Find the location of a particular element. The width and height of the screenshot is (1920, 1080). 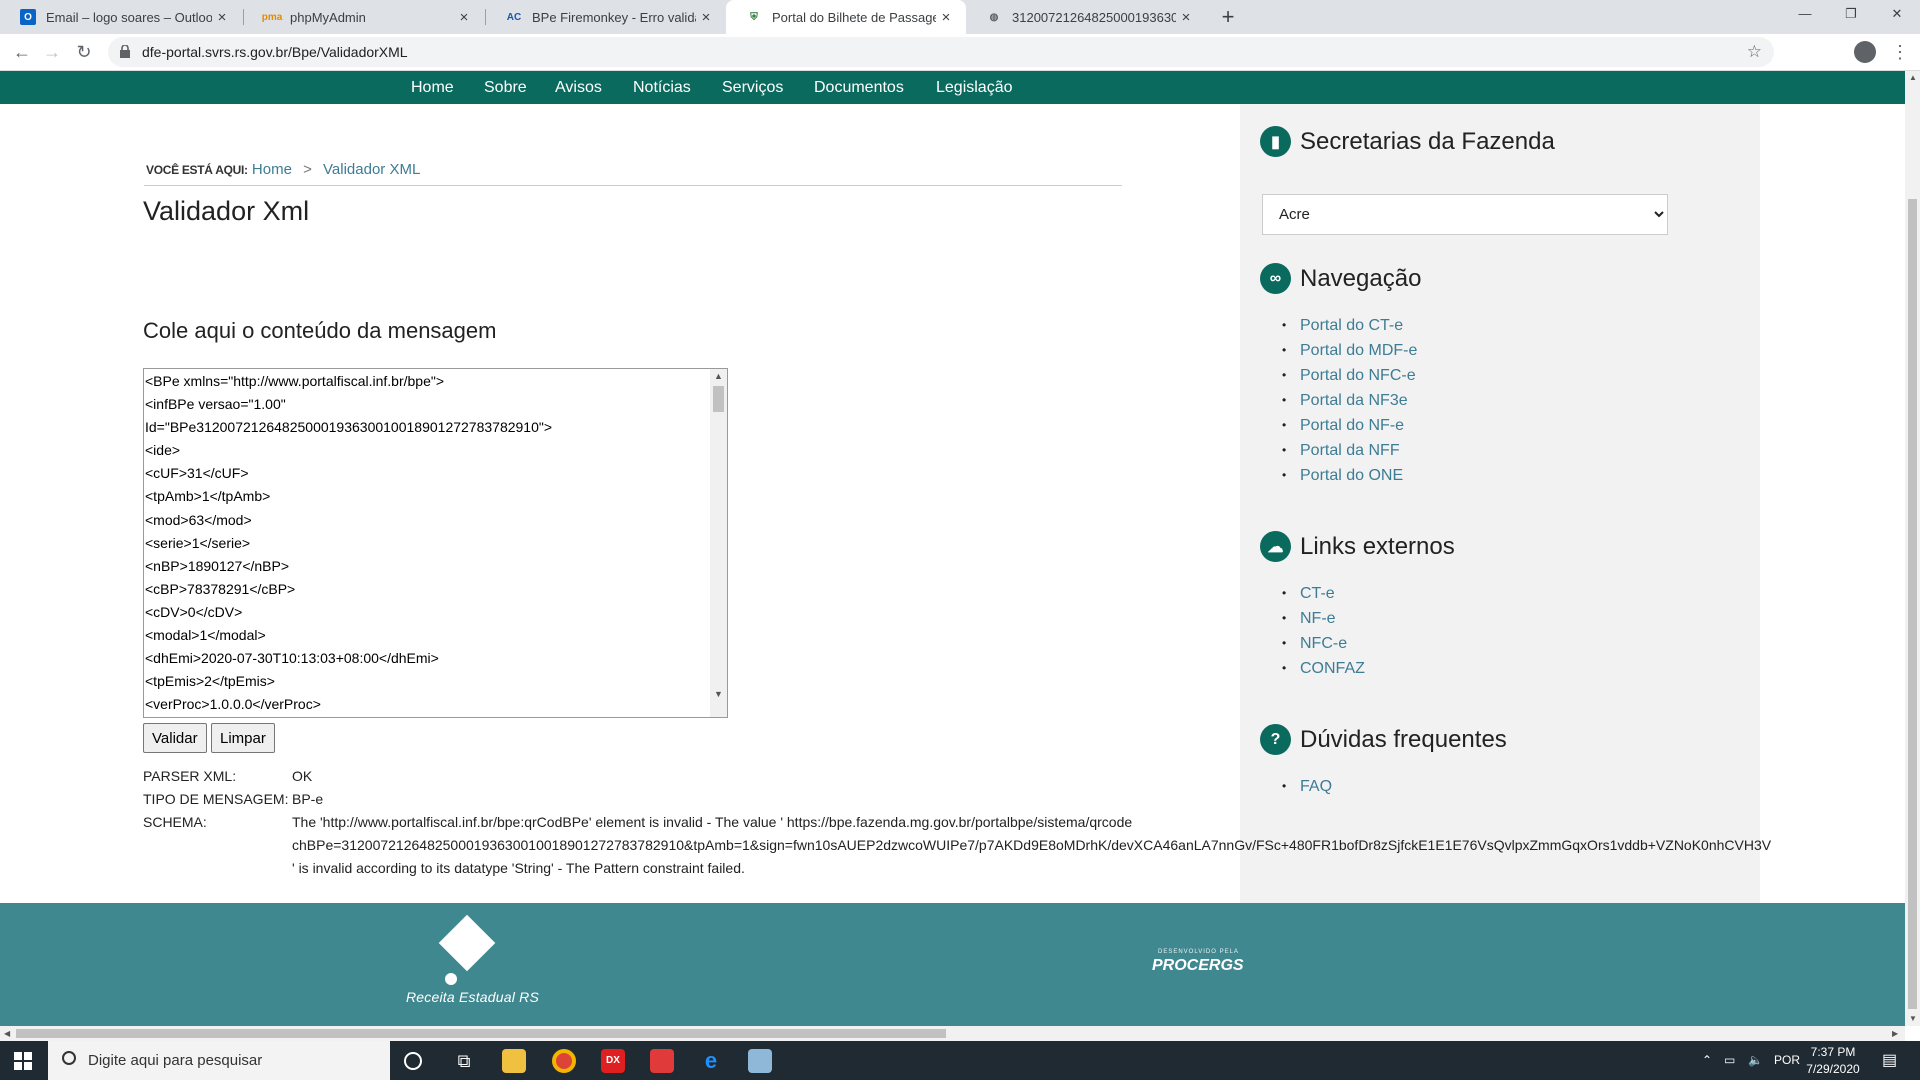

navegacao-link: Portal do MDF-e is located at coordinates (1349, 350).